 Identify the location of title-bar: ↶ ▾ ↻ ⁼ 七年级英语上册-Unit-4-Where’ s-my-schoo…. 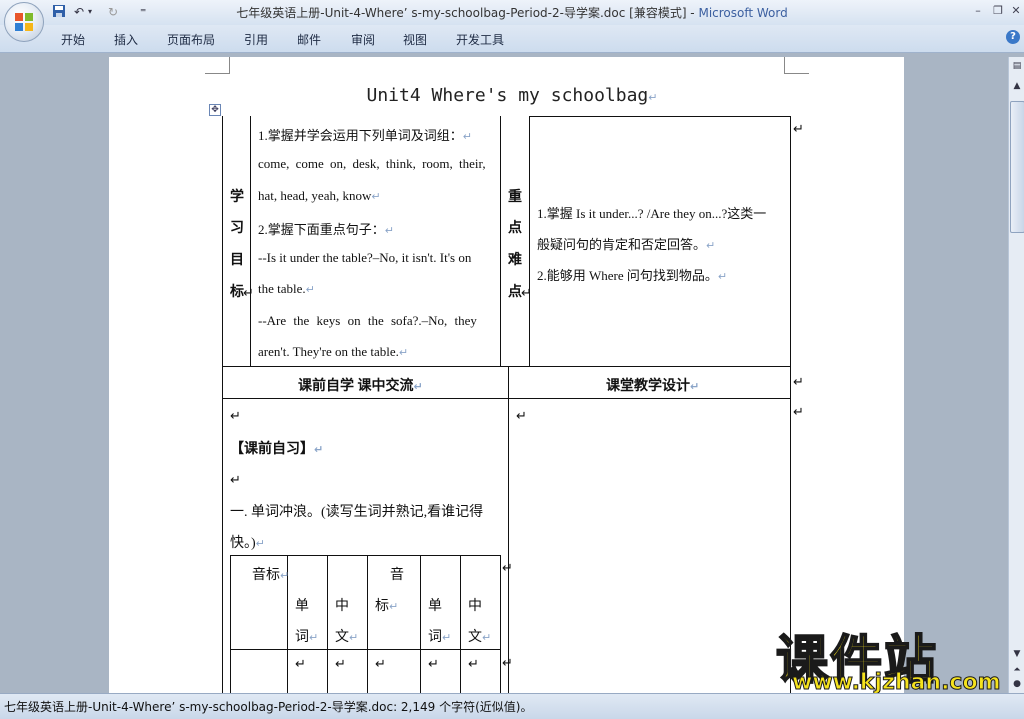
(512, 12).